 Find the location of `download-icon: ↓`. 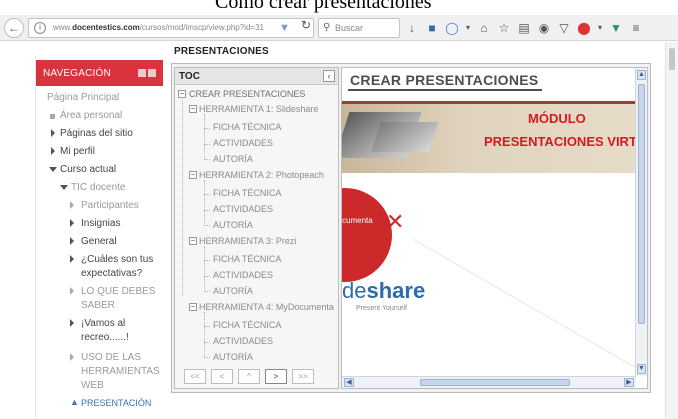

download-icon: ↓ is located at coordinates (412, 28).